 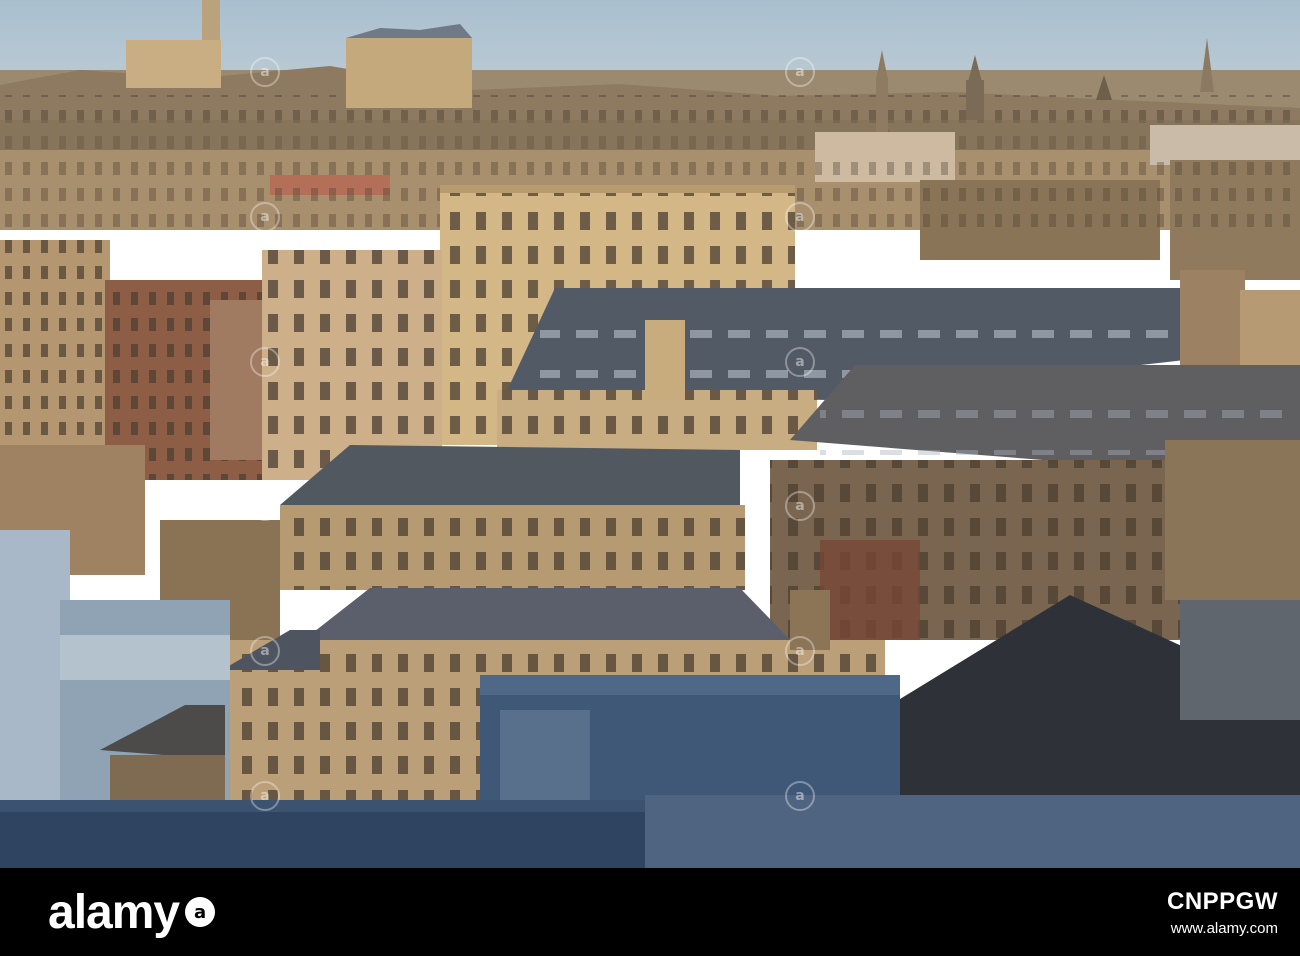 I want to click on shaded-large-mill, so click(x=1035, y=502).